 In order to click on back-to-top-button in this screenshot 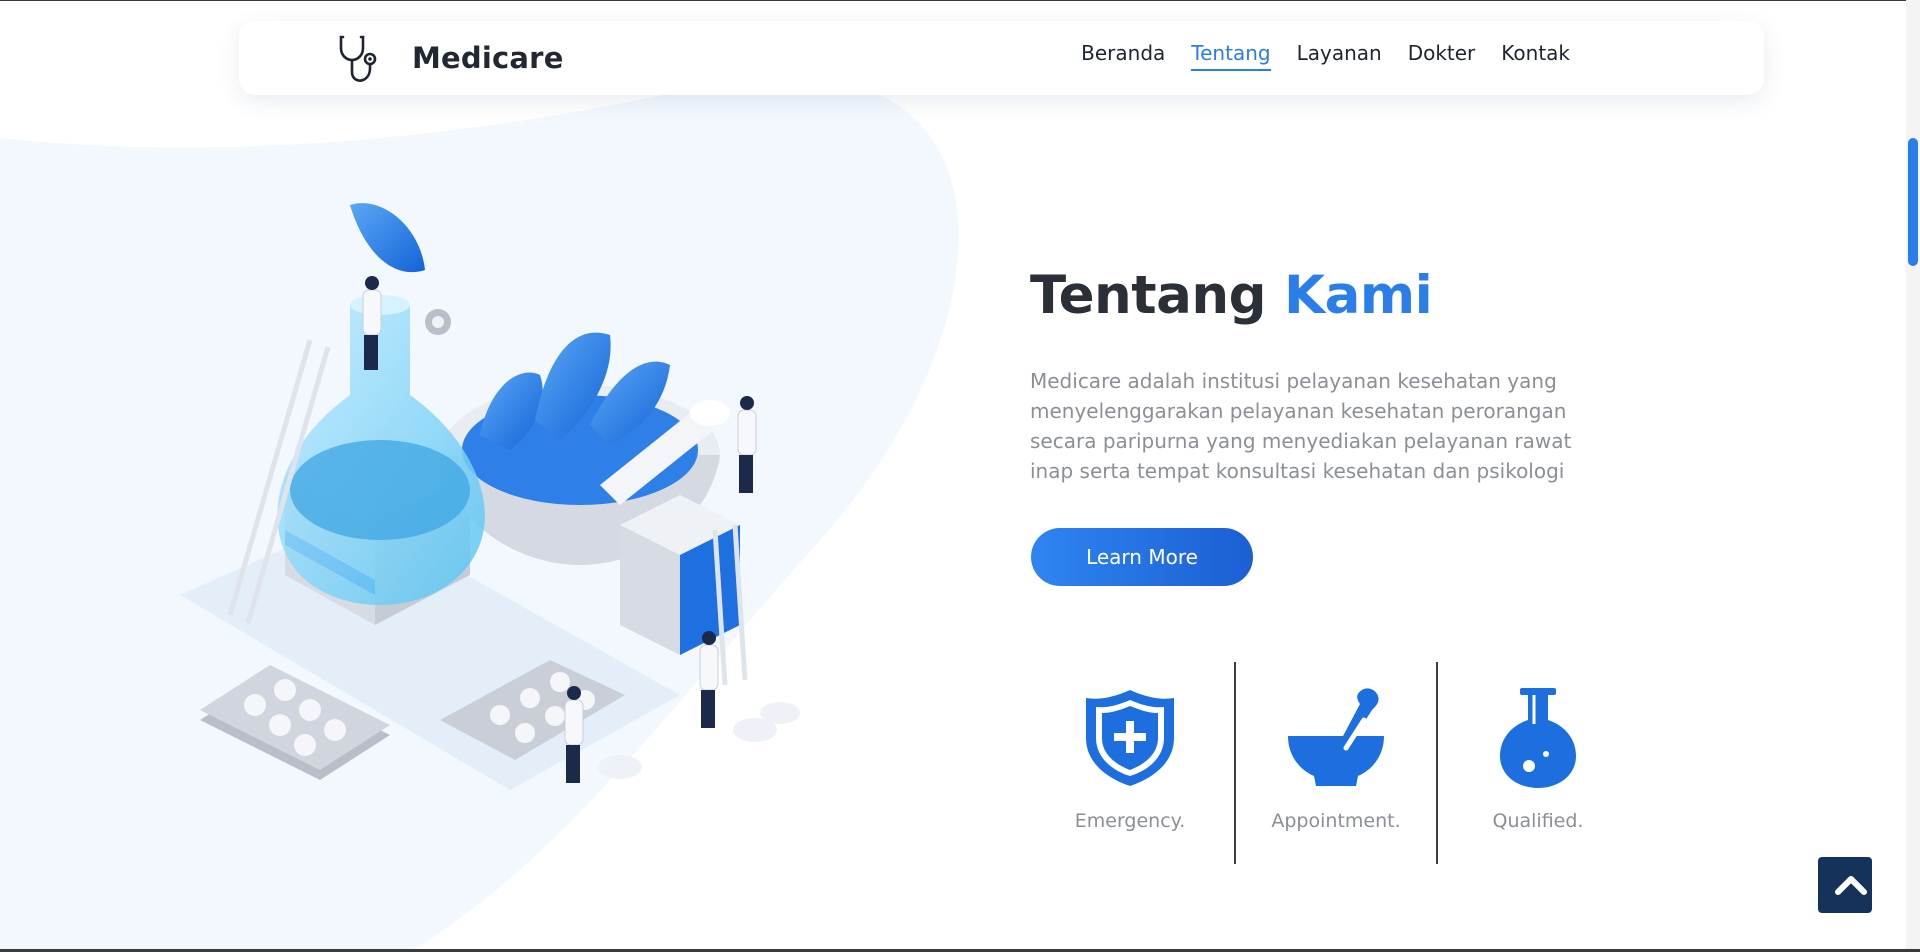, I will do `click(1845, 885)`.